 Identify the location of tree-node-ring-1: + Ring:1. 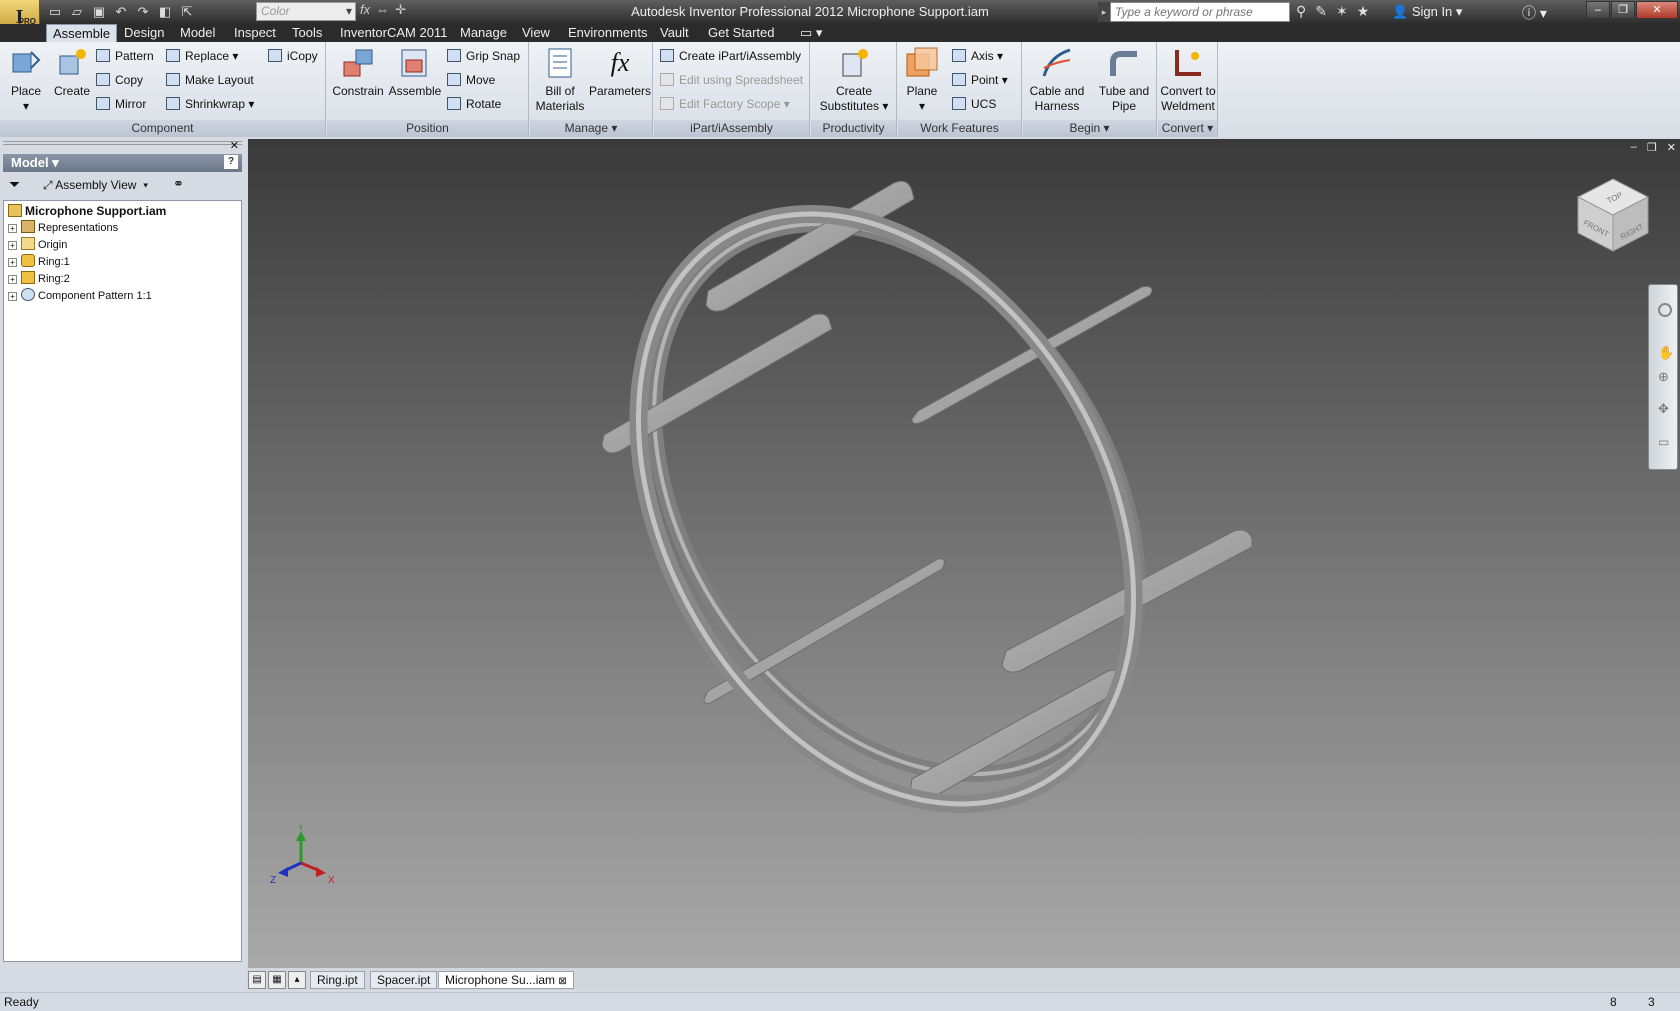
(39, 262).